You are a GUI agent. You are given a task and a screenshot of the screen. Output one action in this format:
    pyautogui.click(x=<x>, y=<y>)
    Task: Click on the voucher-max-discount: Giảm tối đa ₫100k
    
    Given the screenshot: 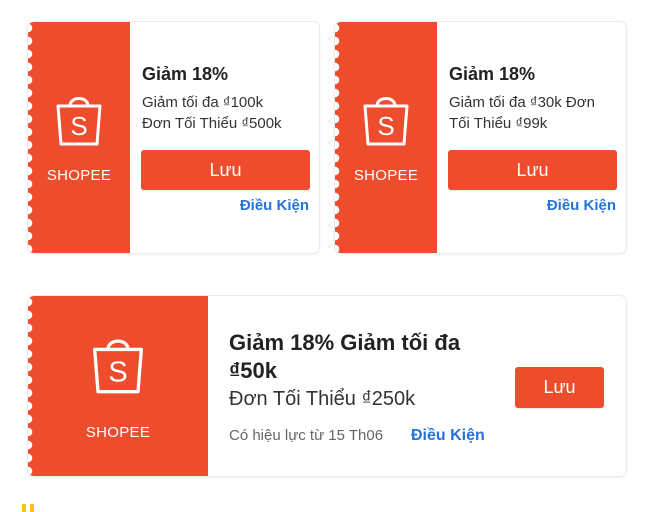 What is the action you would take?
    pyautogui.click(x=203, y=102)
    